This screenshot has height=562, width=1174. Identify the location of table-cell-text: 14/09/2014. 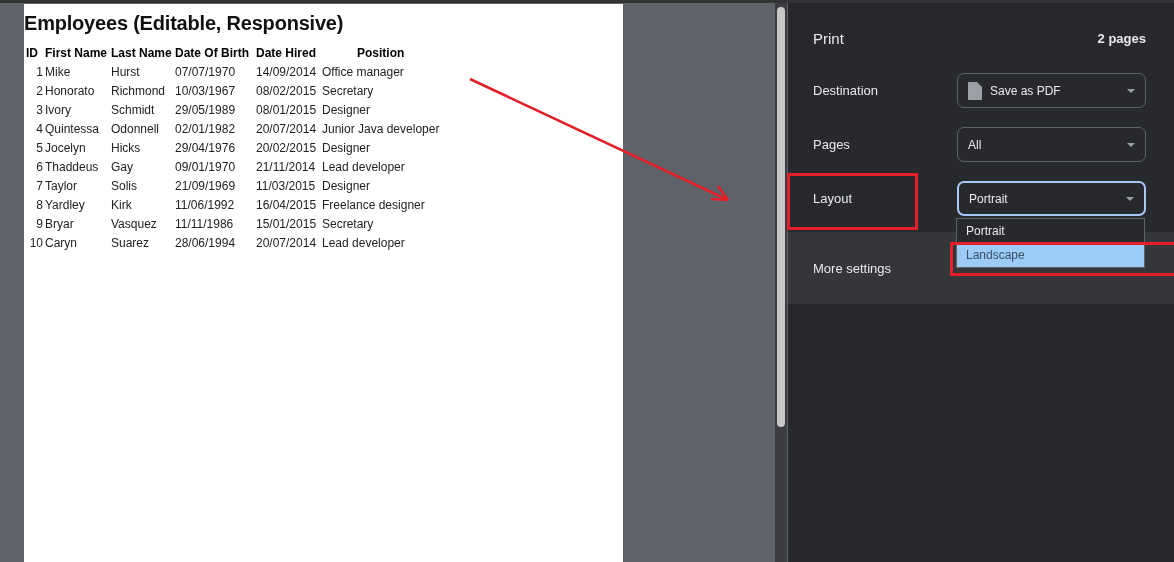
(286, 72).